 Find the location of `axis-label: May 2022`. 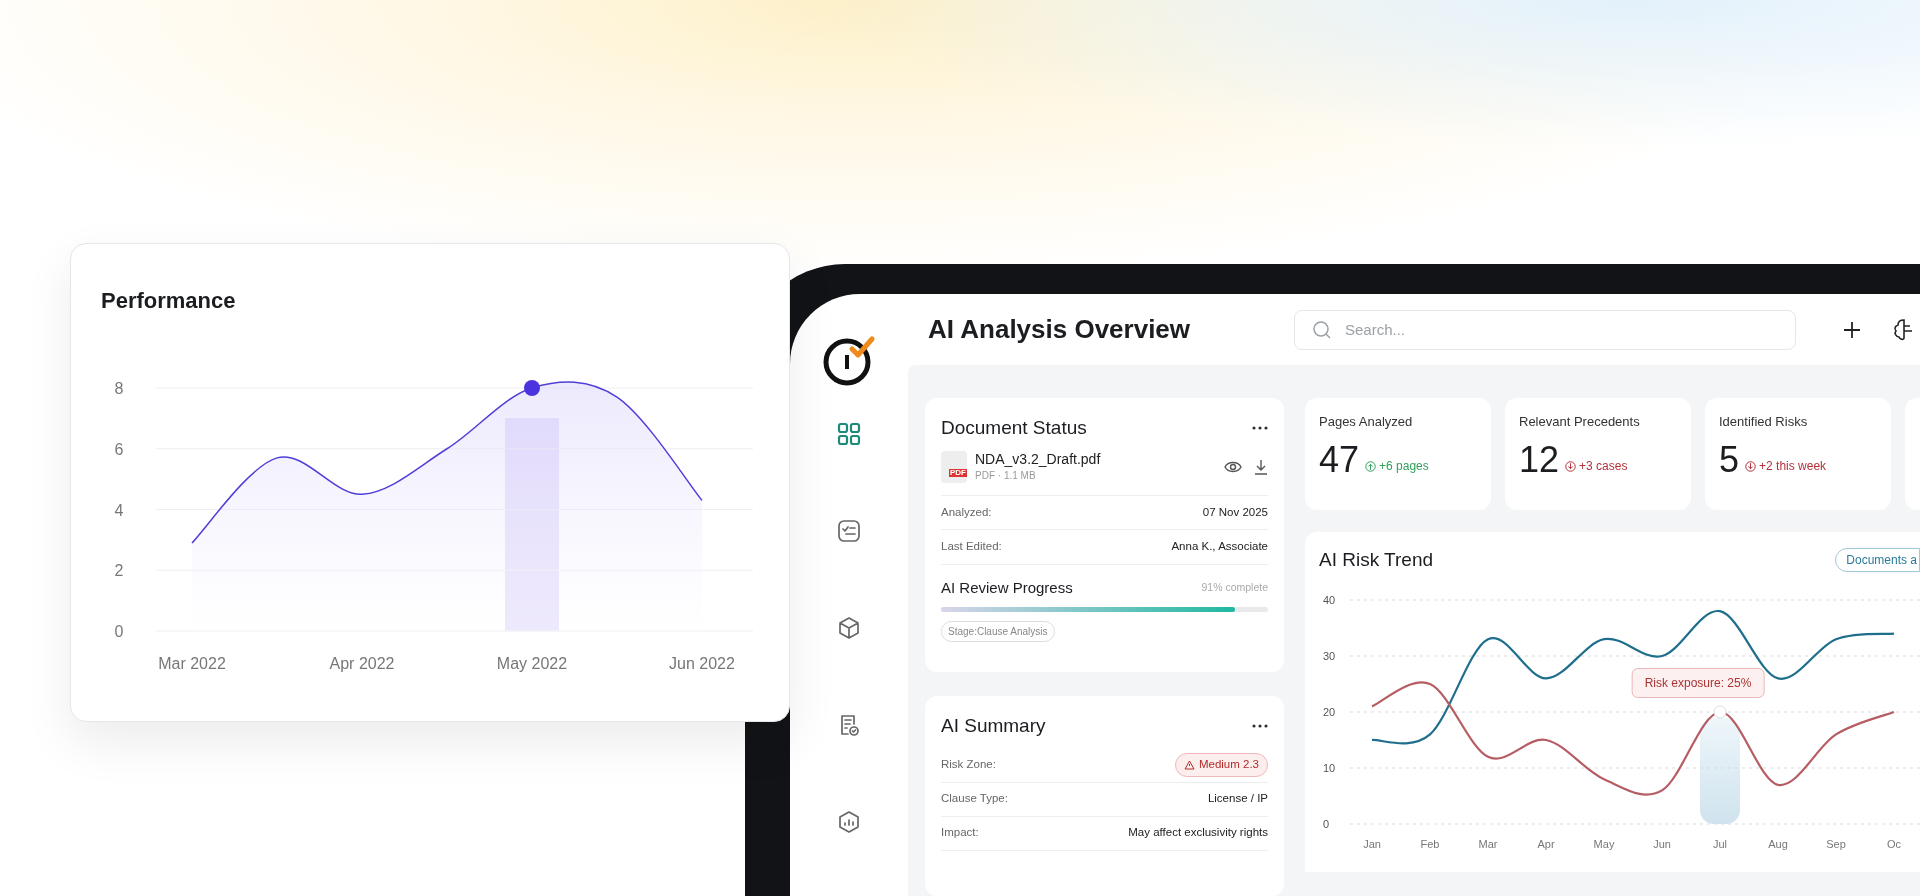

axis-label: May 2022 is located at coordinates (532, 664).